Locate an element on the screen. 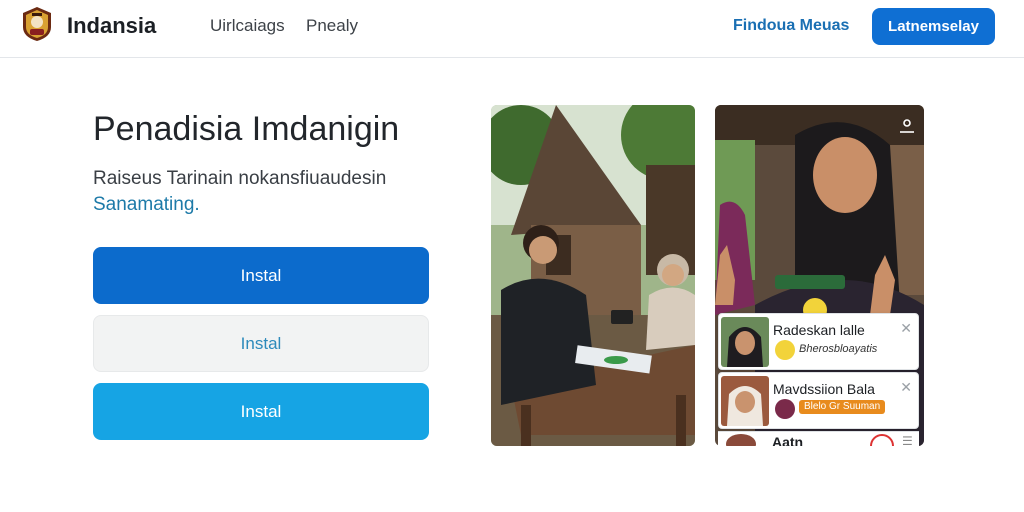  install-button-primary: Instal is located at coordinates (261, 275).